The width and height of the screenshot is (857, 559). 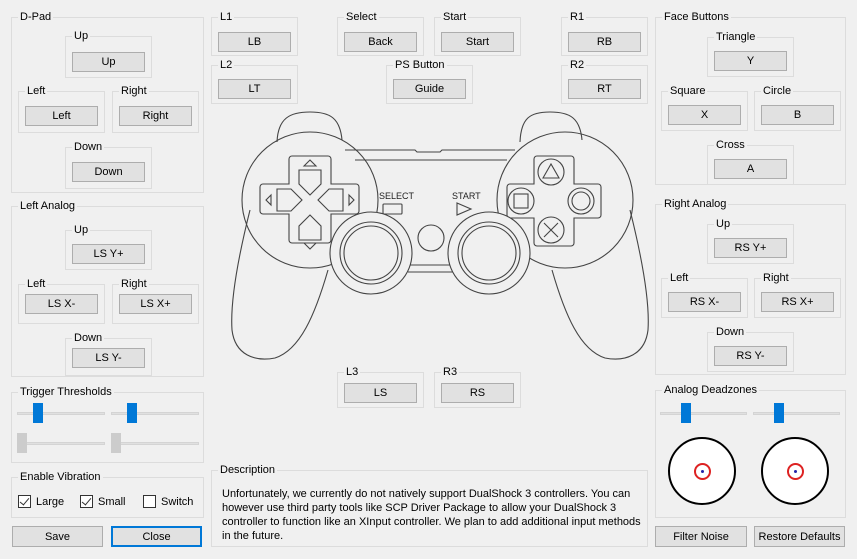 I want to click on start-group: Start Start, so click(x=477, y=33).